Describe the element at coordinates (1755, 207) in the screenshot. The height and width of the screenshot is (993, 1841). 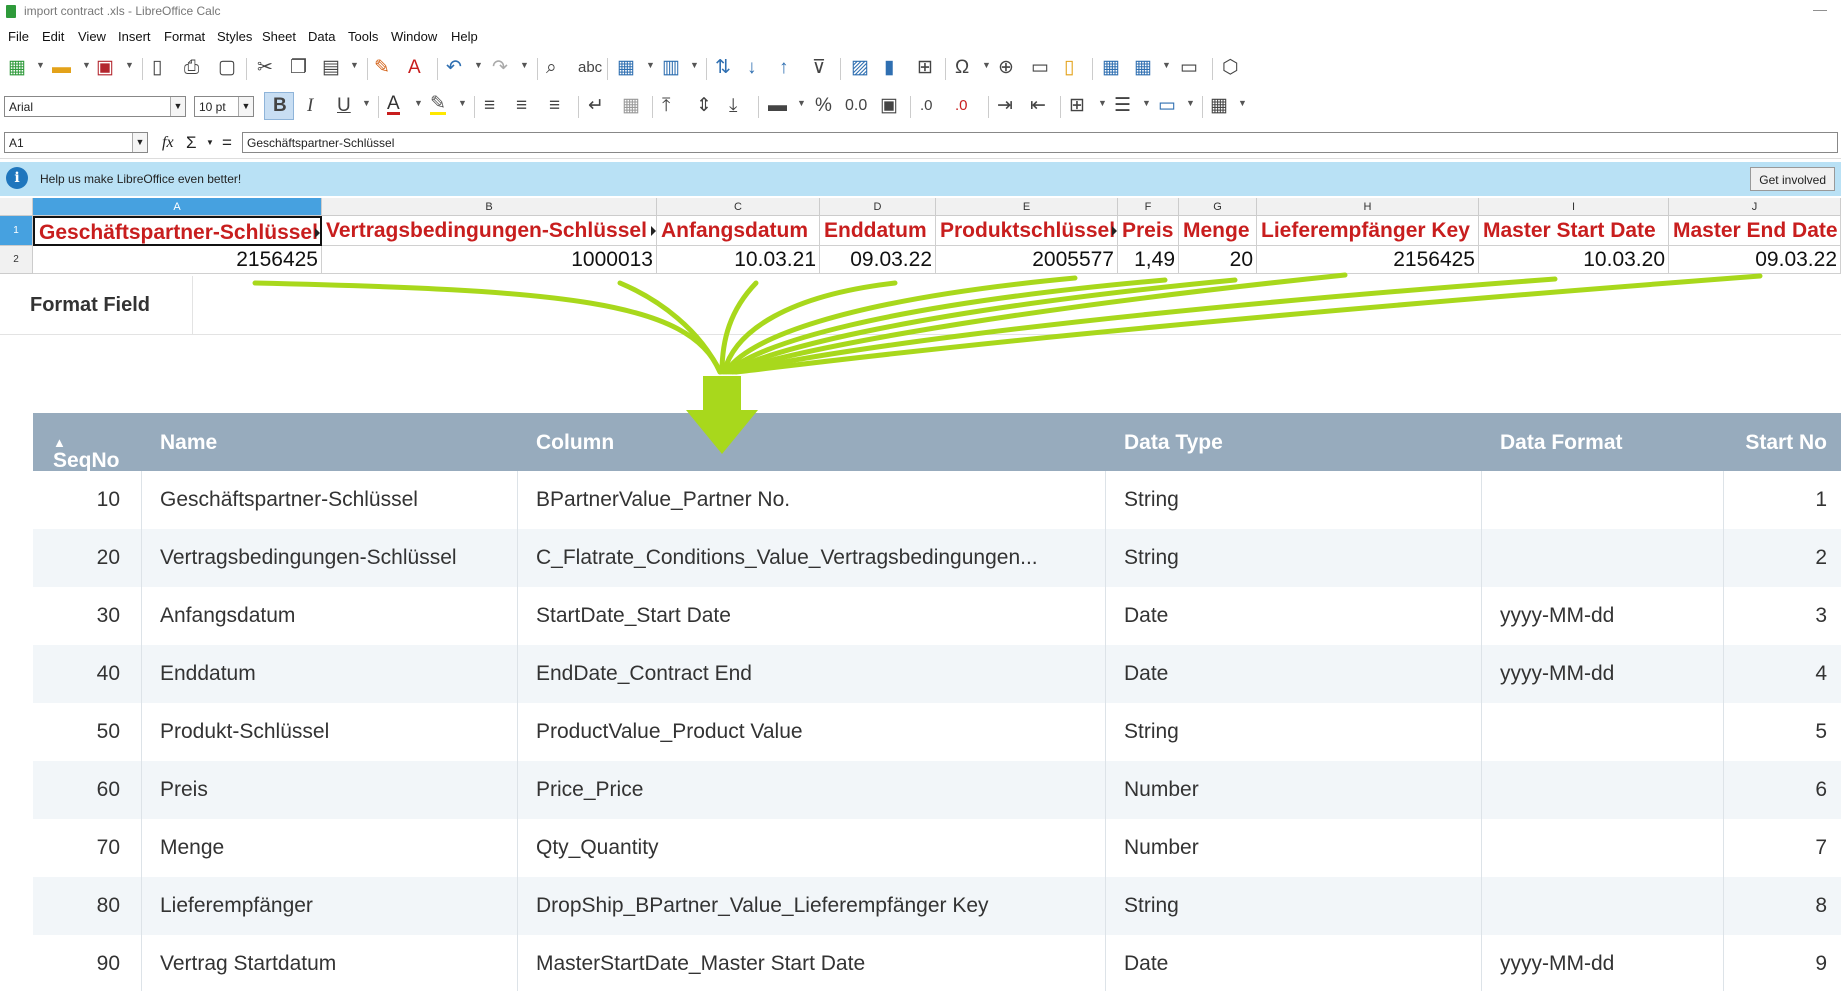
I see `column-header-j: J` at that location.